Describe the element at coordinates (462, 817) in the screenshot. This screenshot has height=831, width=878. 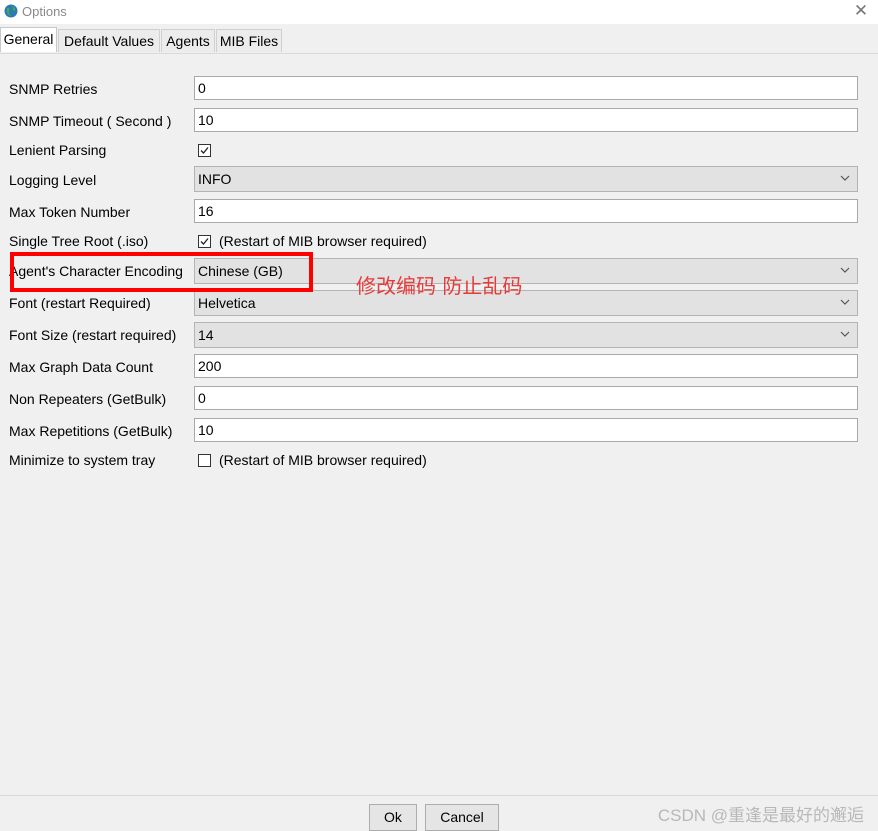
I see `cancel-button: Cancel` at that location.